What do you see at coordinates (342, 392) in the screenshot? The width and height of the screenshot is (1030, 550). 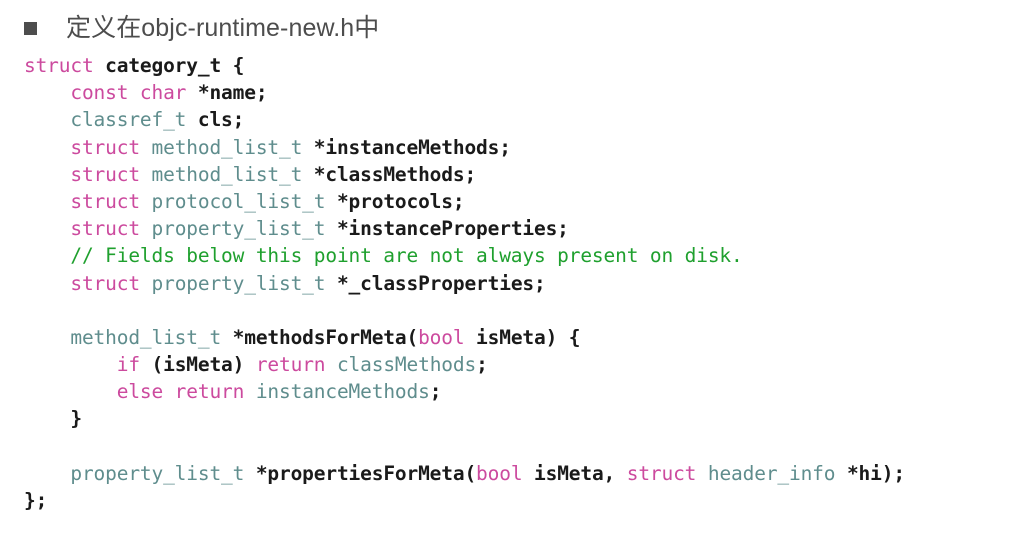 I see `code-token-typ: instanceMethods` at bounding box center [342, 392].